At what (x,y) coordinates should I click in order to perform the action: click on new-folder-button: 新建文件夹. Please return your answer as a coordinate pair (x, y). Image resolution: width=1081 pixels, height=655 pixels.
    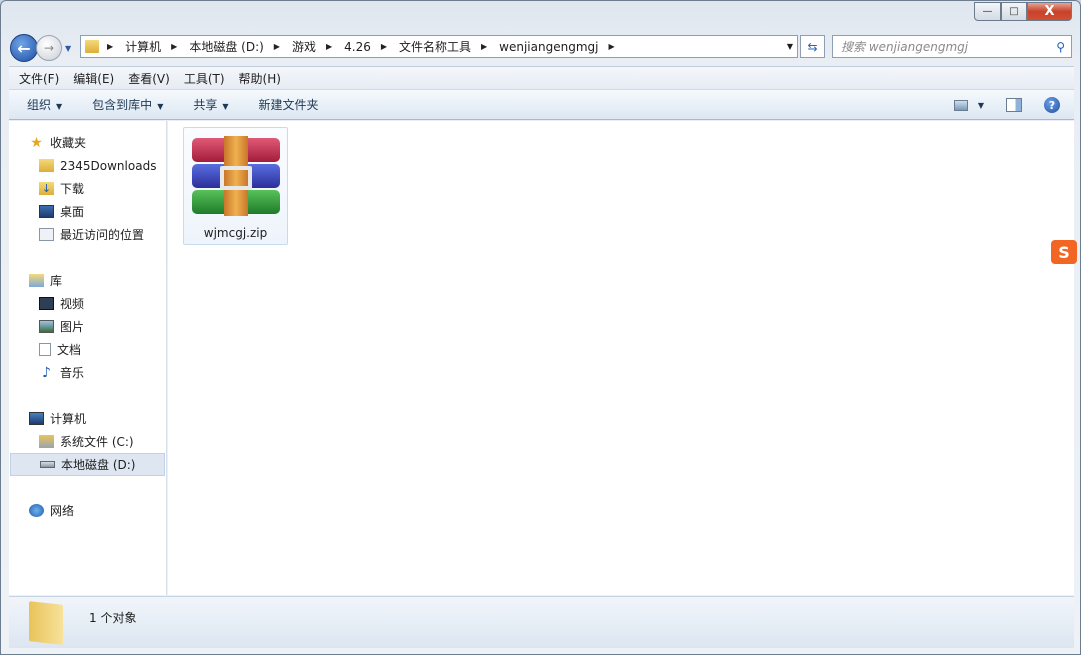
    Looking at the image, I should click on (289, 104).